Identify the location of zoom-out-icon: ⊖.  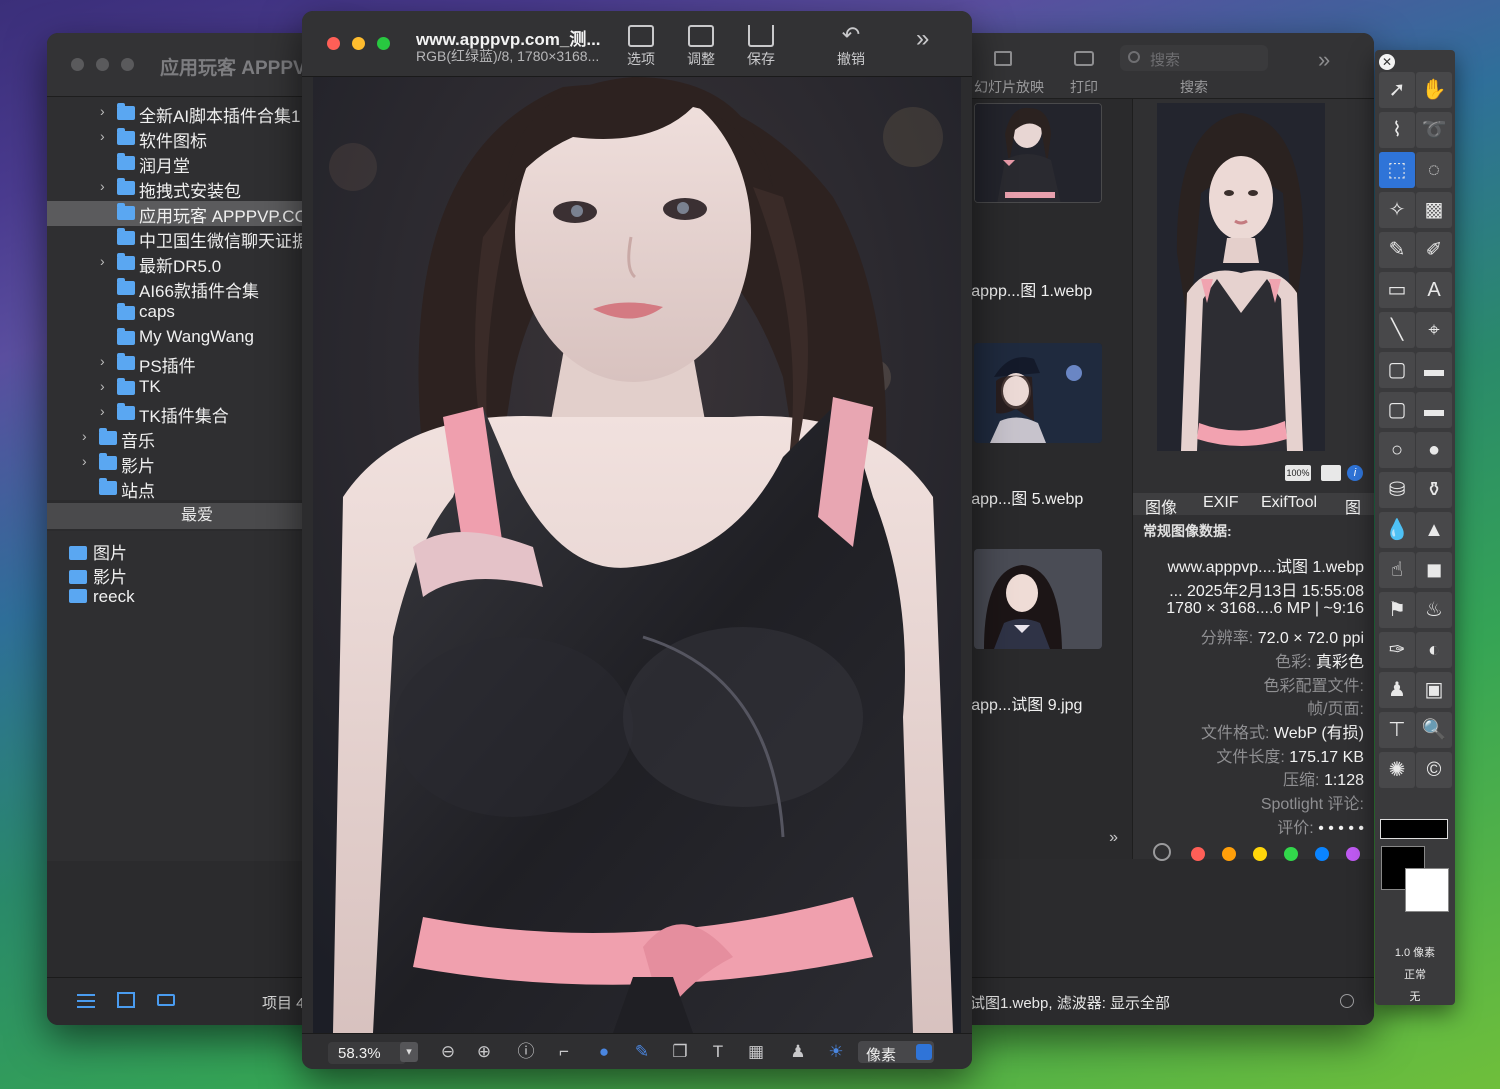
(448, 1052).